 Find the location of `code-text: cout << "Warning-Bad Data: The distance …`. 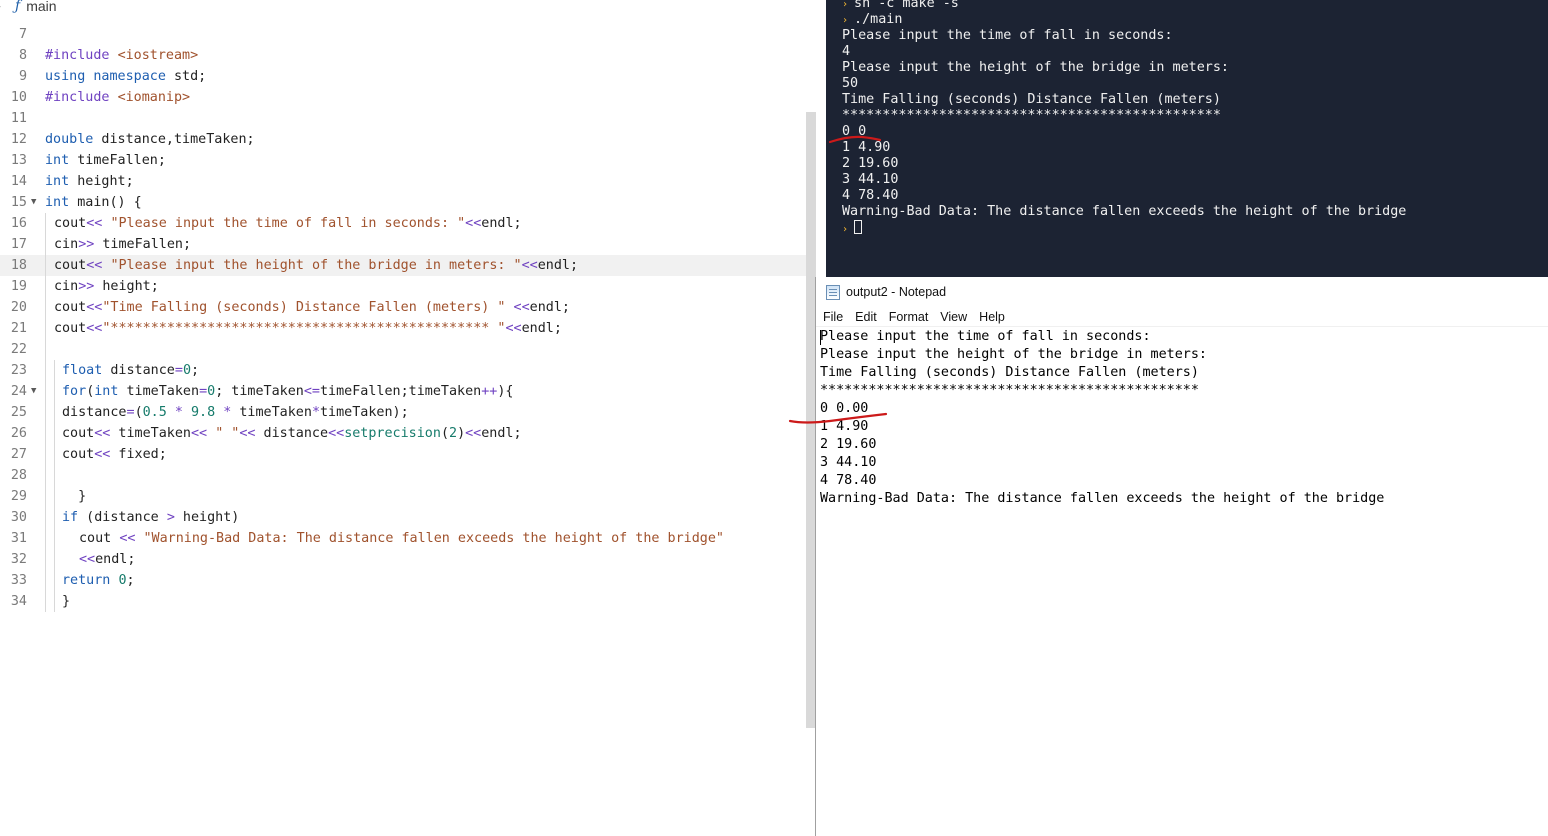

code-text: cout << "Warning-Bad Data: The distance … is located at coordinates (401, 538).